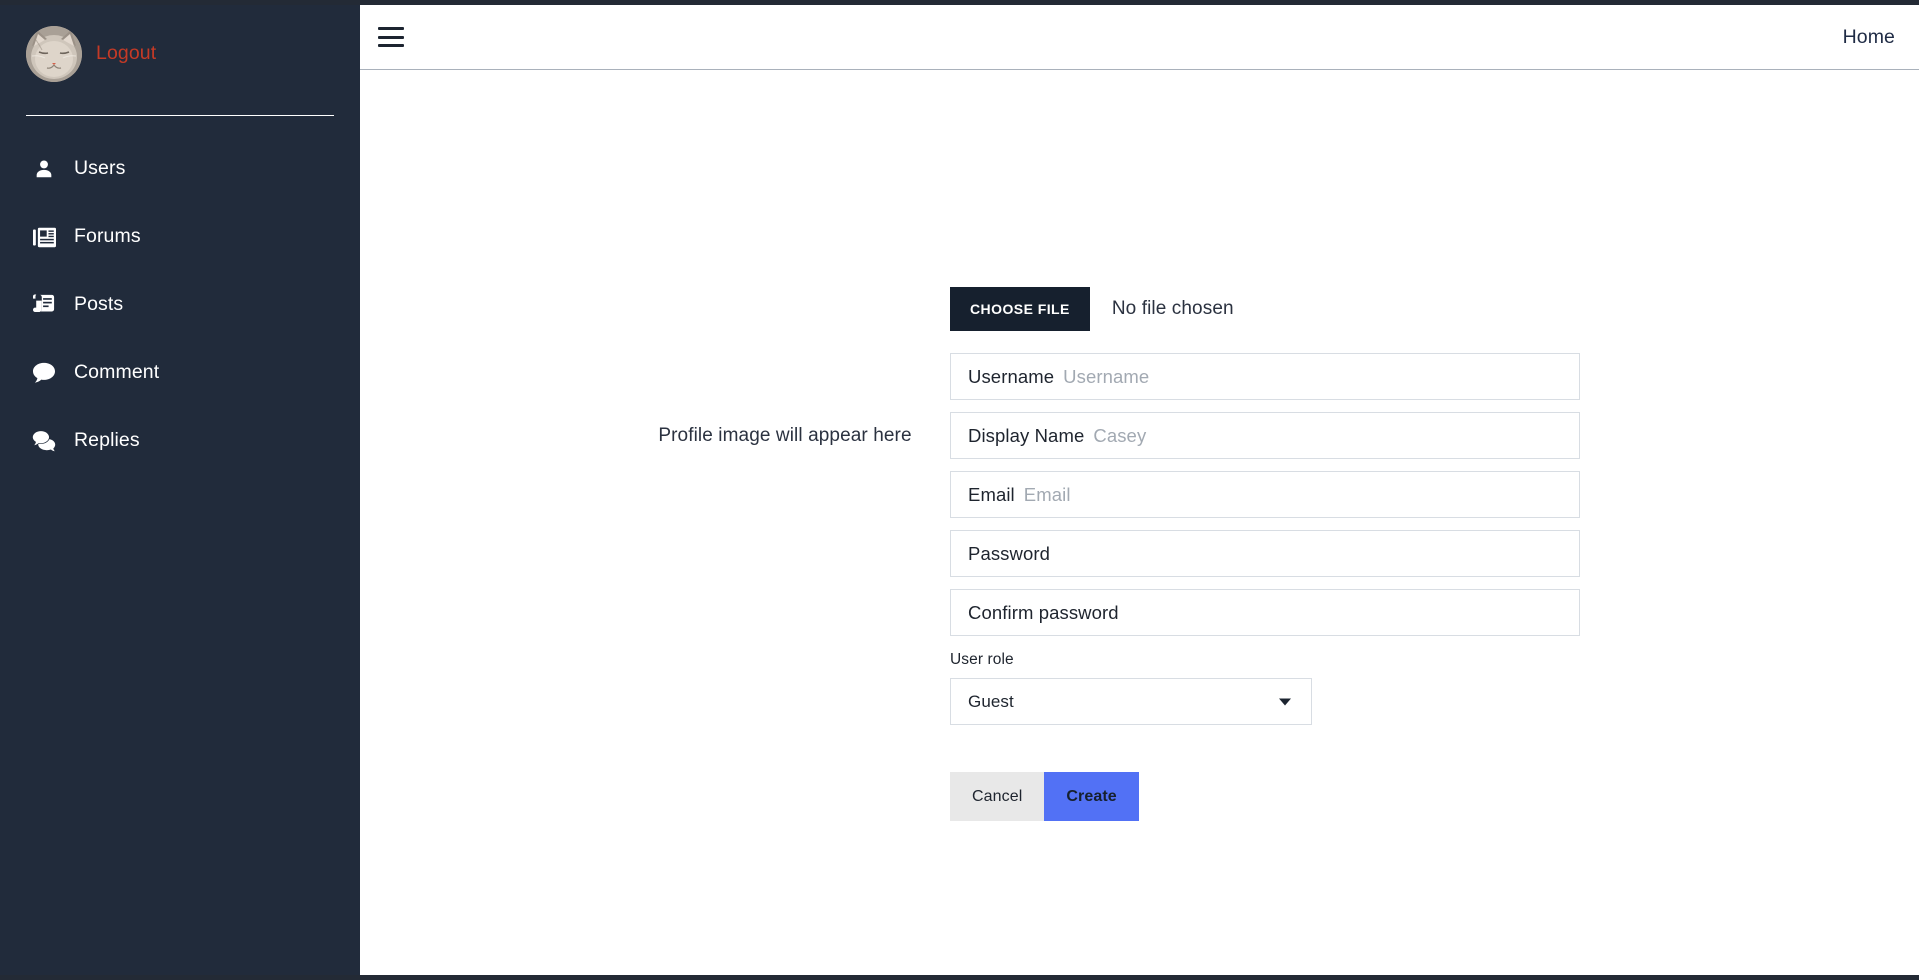  I want to click on form-actions: Cancel Create, so click(1265, 796).